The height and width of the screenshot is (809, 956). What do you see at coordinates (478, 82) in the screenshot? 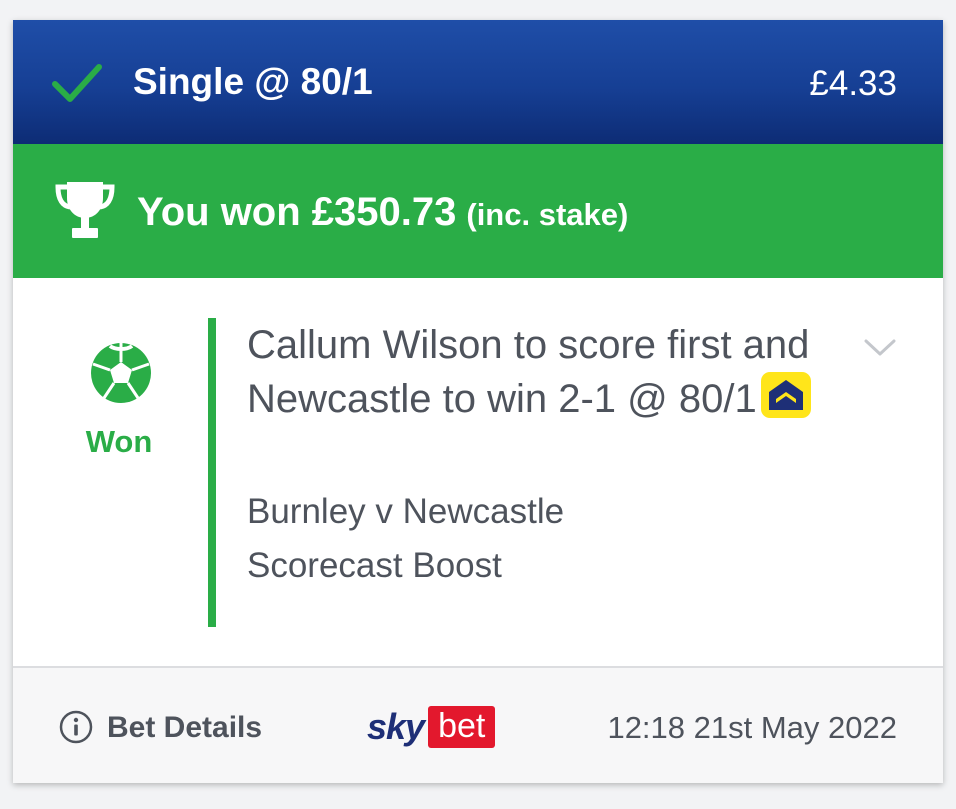
I see `bet-header: Single @ 80/1 £4.33` at bounding box center [478, 82].